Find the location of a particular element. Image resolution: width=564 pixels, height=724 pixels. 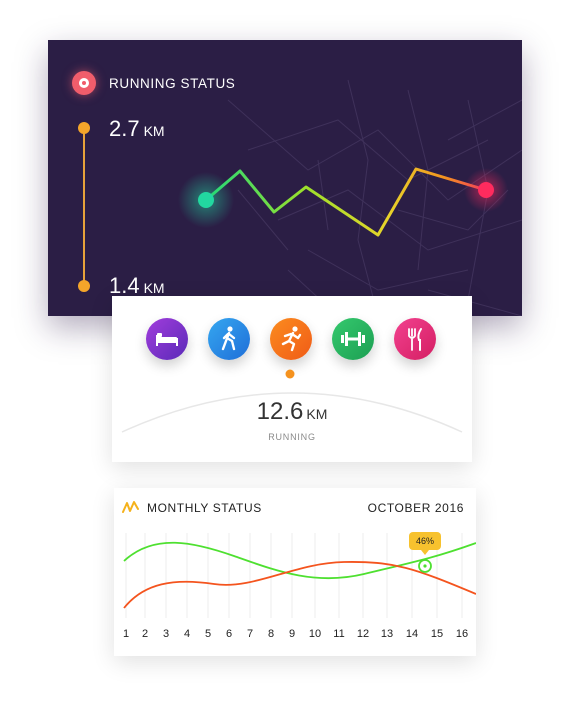

day-label: 15 is located at coordinates (437, 634).